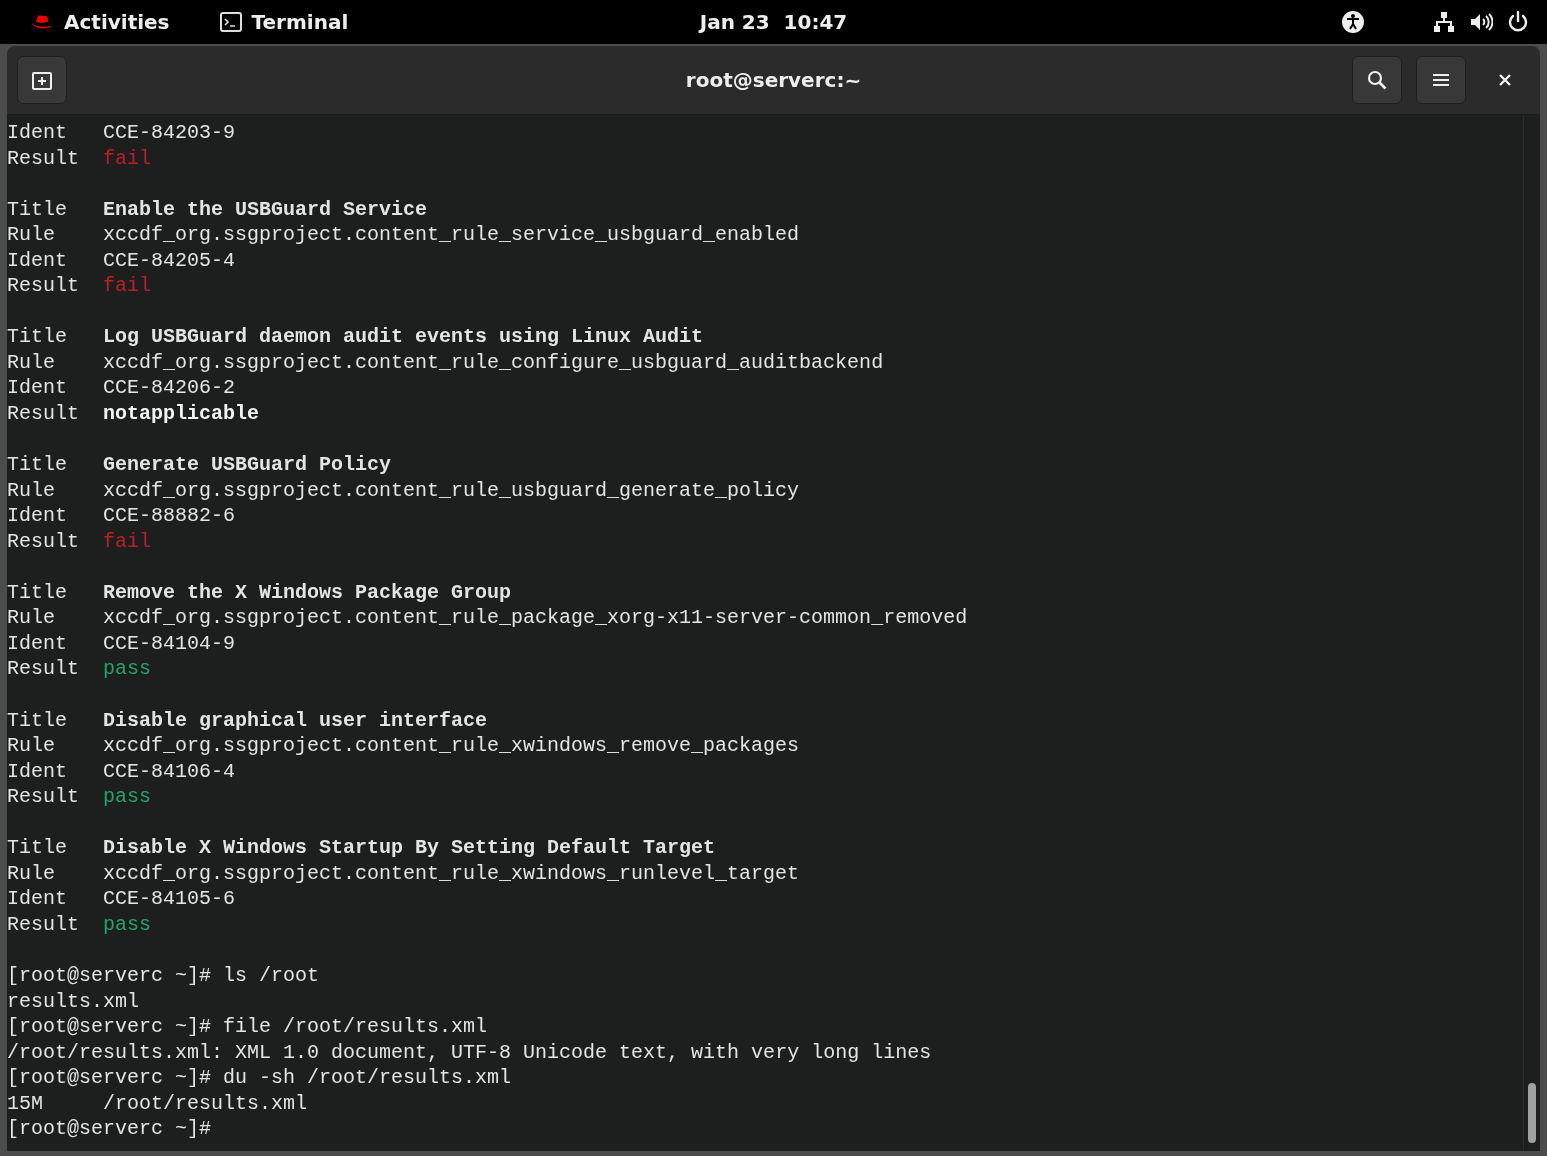 The height and width of the screenshot is (1156, 1547). I want to click on field-value: CCE-84205-4, so click(169, 260).